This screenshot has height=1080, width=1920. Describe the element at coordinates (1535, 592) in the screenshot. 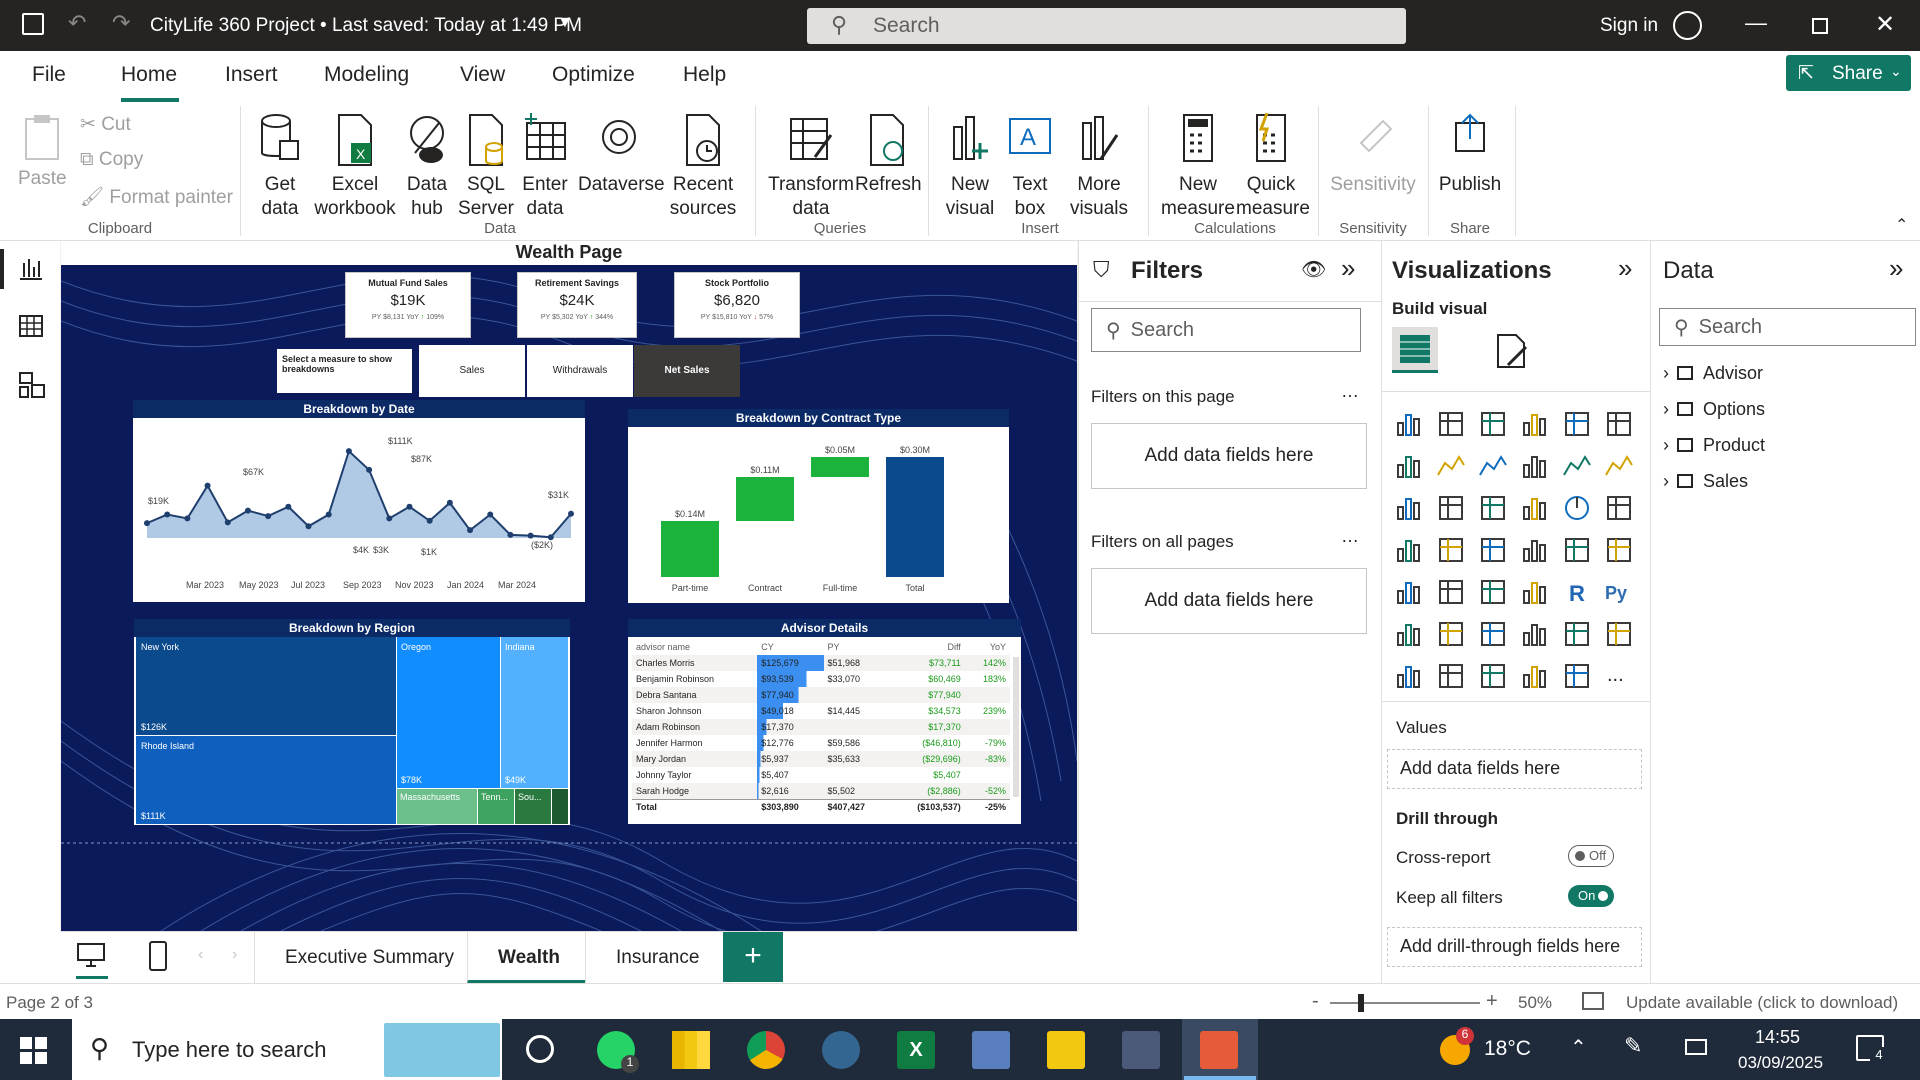

I see `matrix-icon` at that location.